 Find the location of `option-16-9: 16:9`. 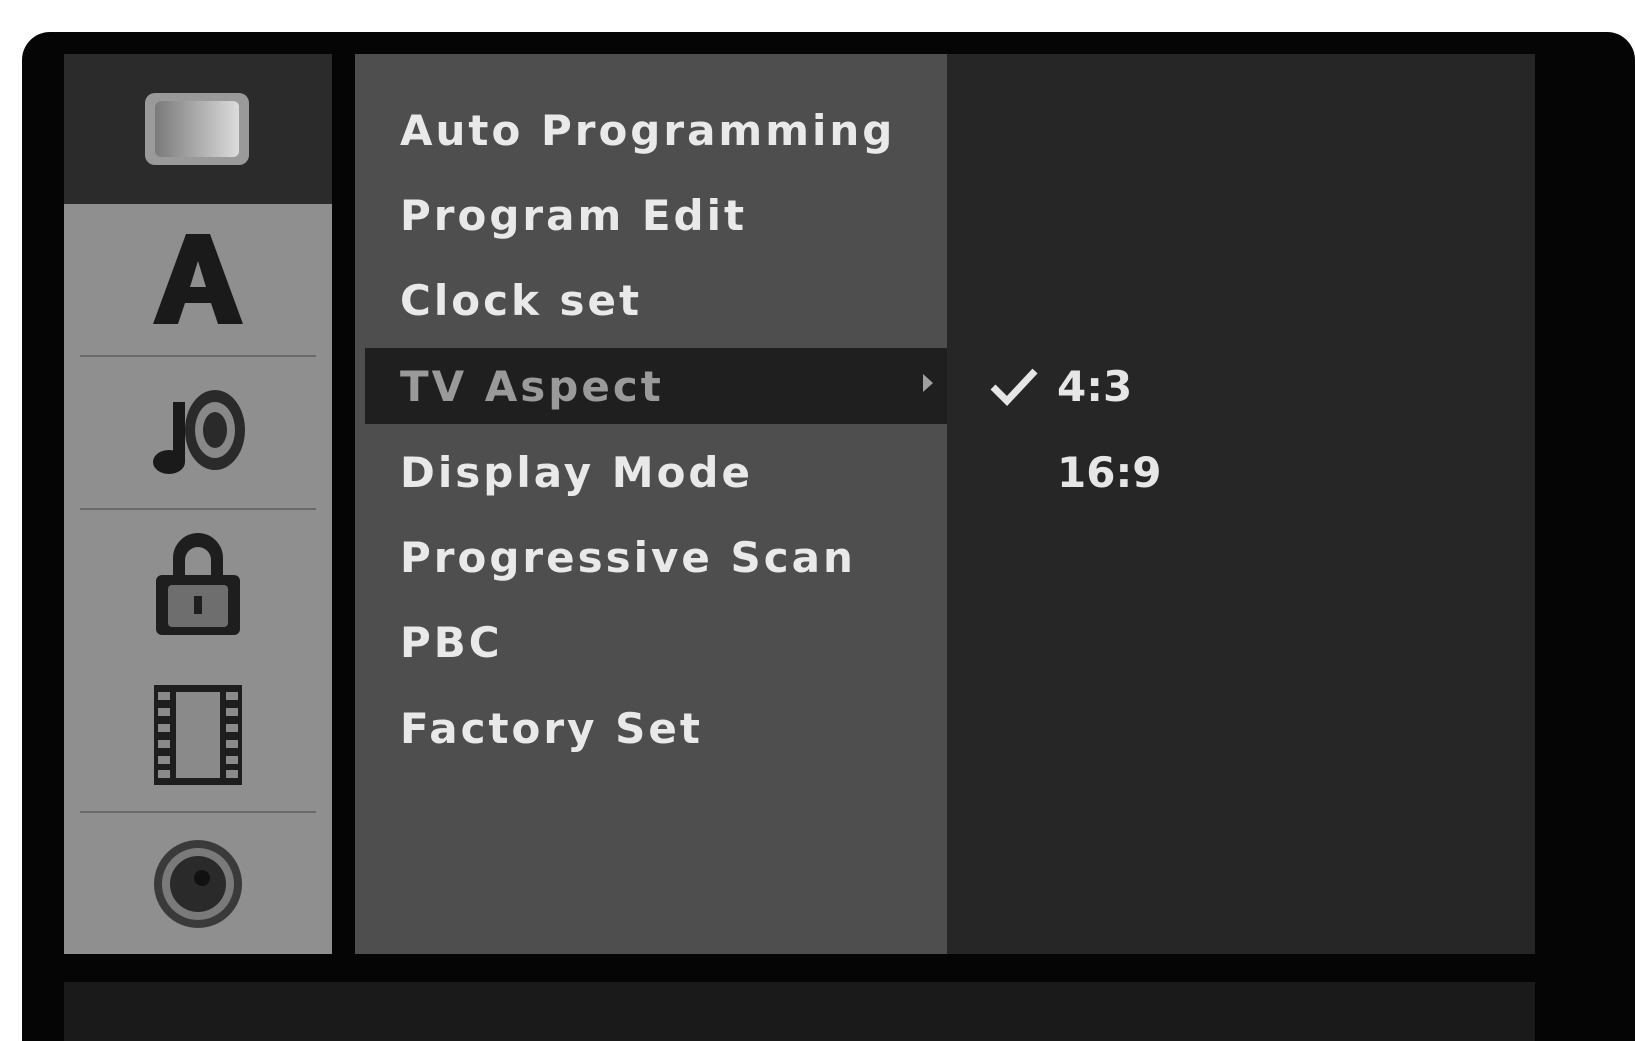

option-16-9: 16:9 is located at coordinates (1117, 472).